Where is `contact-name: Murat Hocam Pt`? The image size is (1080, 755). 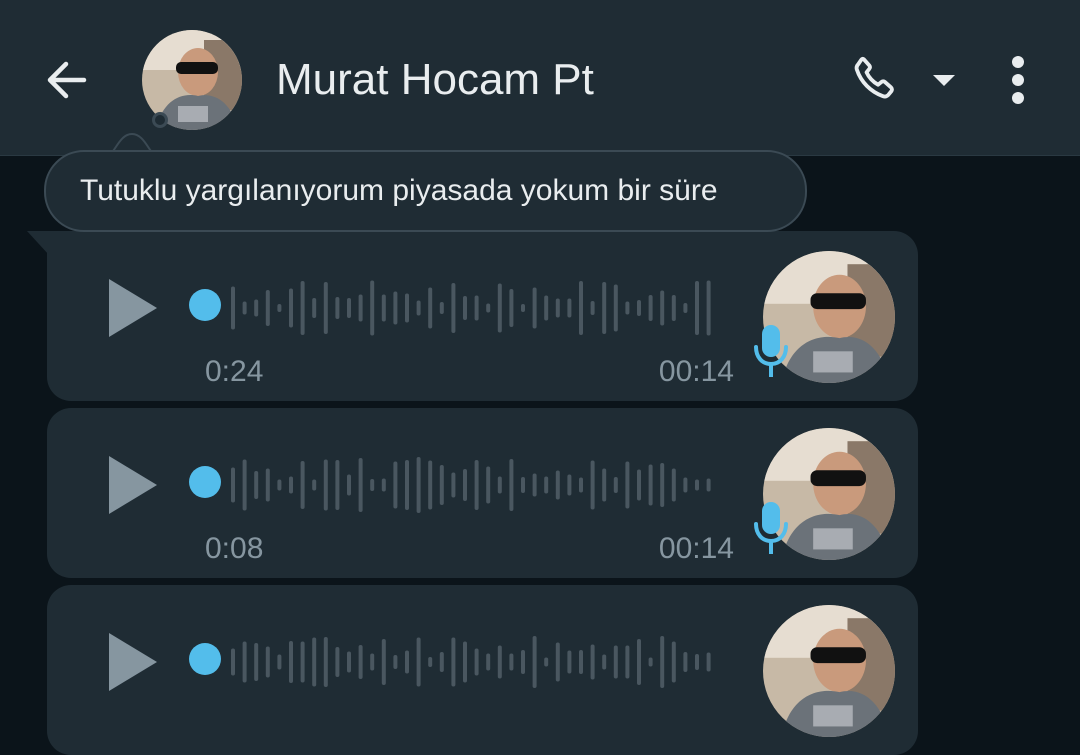
contact-name: Murat Hocam Pt is located at coordinates (435, 80).